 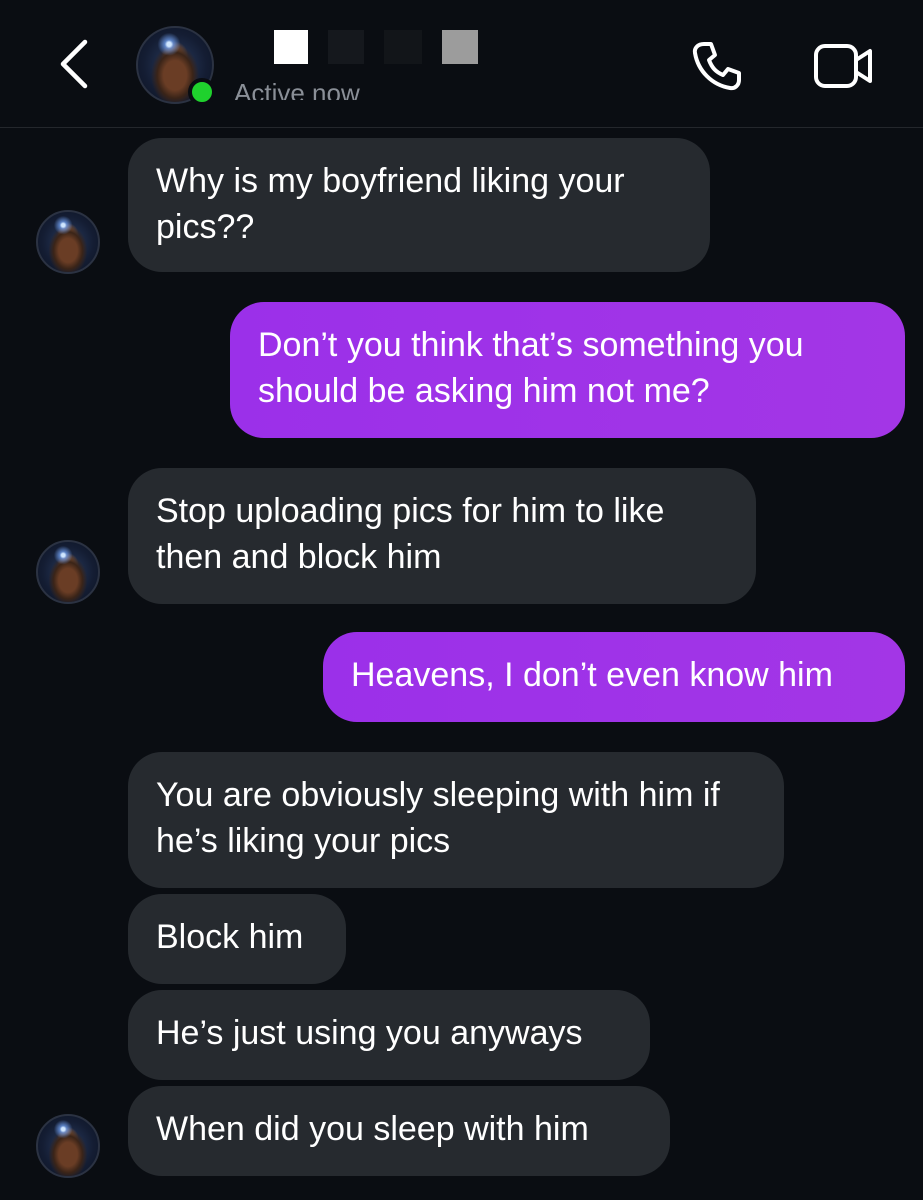 What do you see at coordinates (297, 89) in the screenshot?
I see `active-status-text: Active now` at bounding box center [297, 89].